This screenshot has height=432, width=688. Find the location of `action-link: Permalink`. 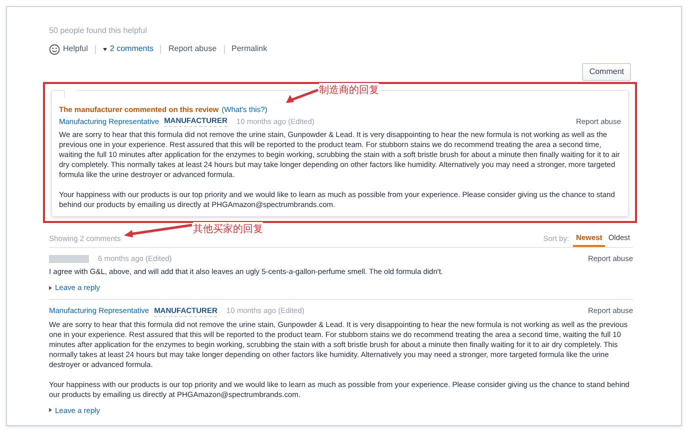

action-link: Permalink is located at coordinates (250, 49).